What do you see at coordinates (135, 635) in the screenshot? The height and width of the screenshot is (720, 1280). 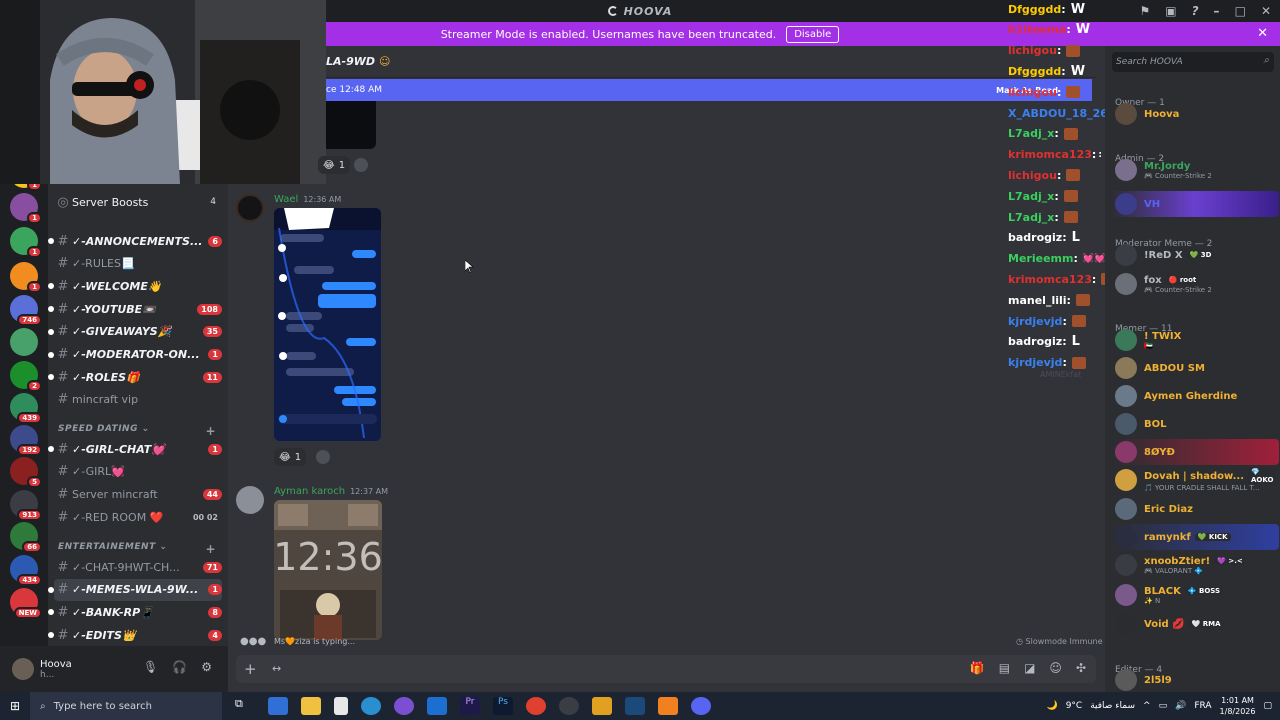 I see `channel-item: # ✓-EDITS👑 4` at bounding box center [135, 635].